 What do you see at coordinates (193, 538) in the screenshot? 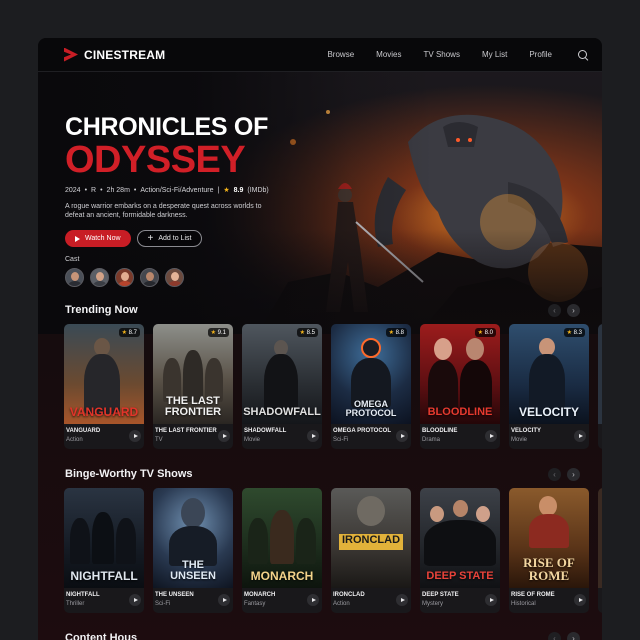
I see `poster-image: THE UNSEEN` at bounding box center [193, 538].